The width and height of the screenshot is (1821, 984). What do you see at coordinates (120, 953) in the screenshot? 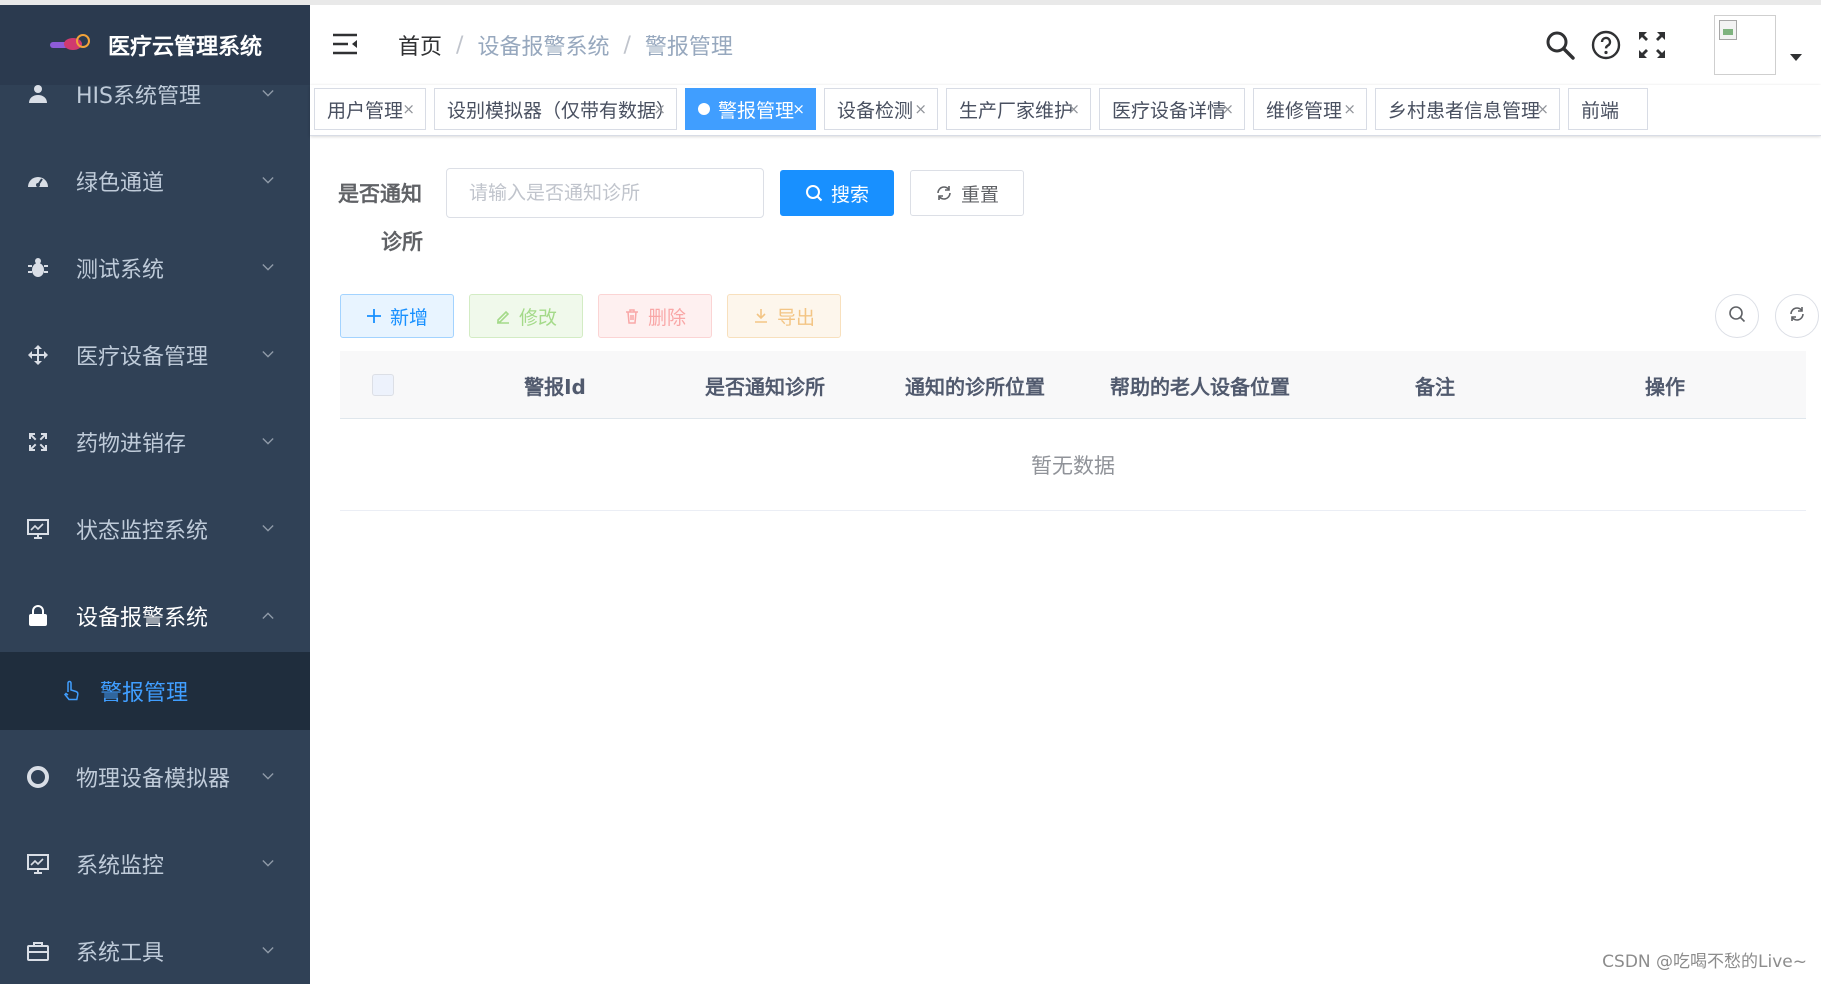
I see `sidebar-item-label: 系统工具` at bounding box center [120, 953].